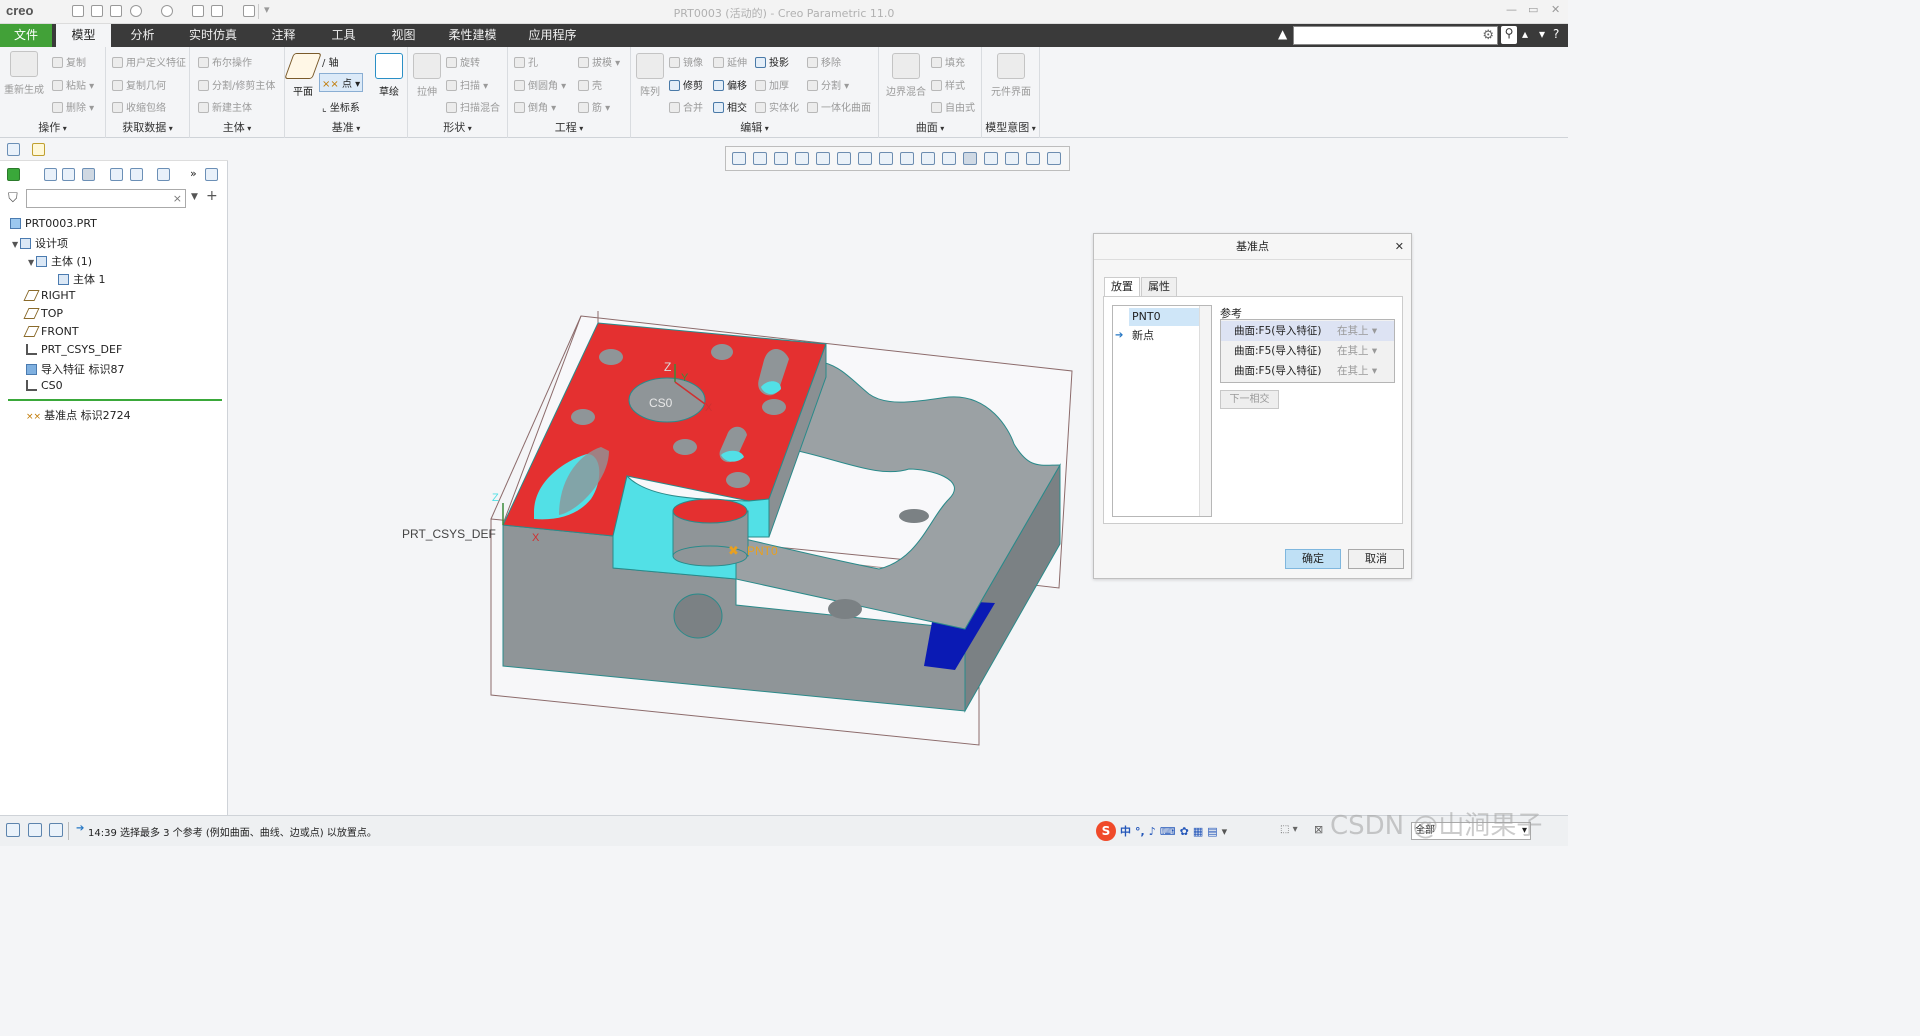 The height and width of the screenshot is (1036, 1920). Describe the element at coordinates (225, 61) in the screenshot. I see `boolean-button: 布尔操作` at that location.